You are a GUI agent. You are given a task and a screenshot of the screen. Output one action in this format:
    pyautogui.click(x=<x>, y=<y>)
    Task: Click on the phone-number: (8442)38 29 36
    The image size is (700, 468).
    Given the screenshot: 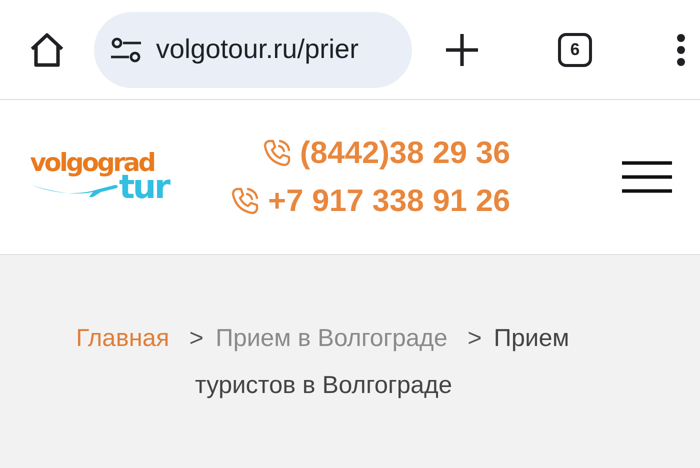 What is the action you would take?
    pyautogui.click(x=405, y=153)
    